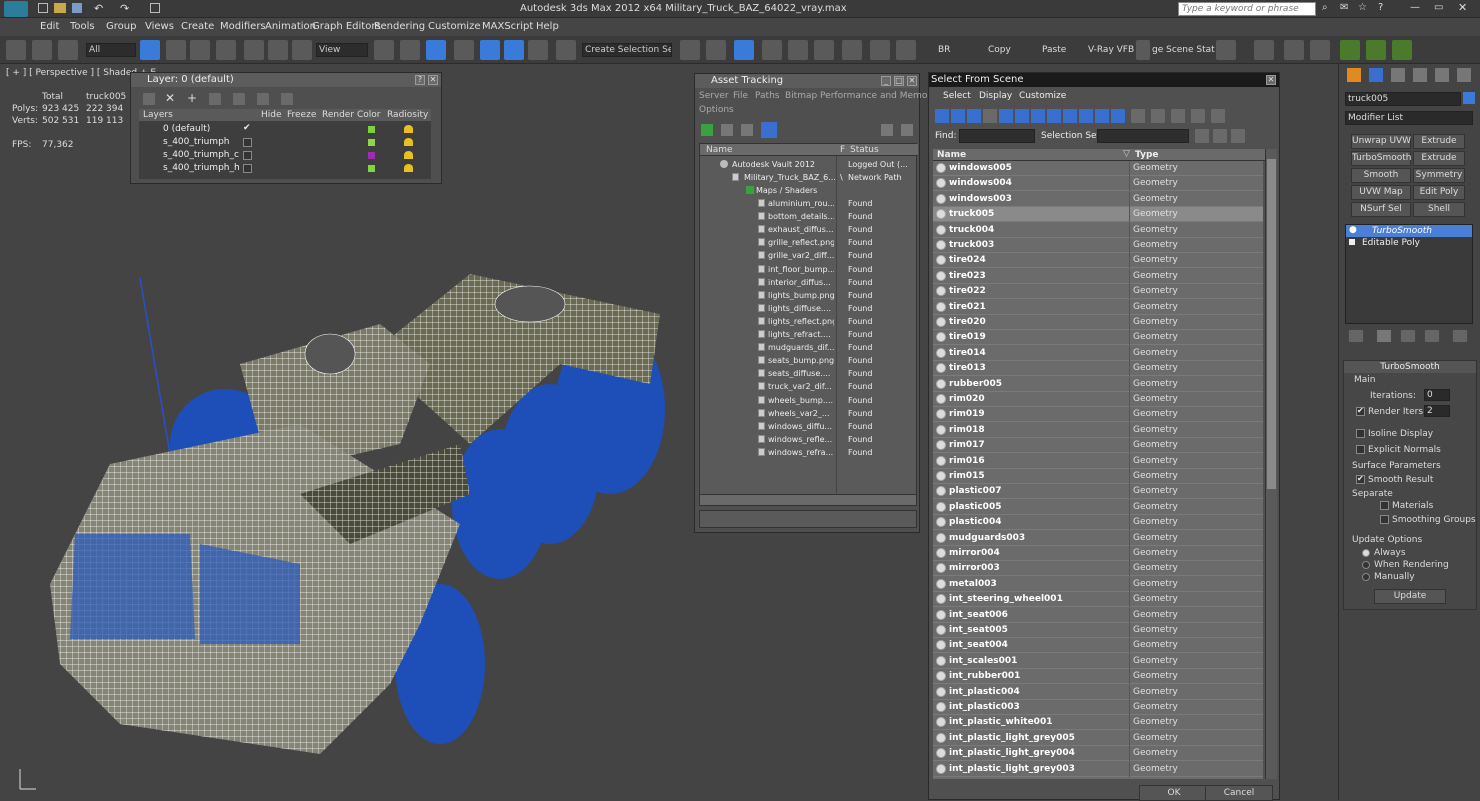 This screenshot has height=801, width=1480. I want to click on asset-file-row: seats_bump.png Found, so click(809, 360).